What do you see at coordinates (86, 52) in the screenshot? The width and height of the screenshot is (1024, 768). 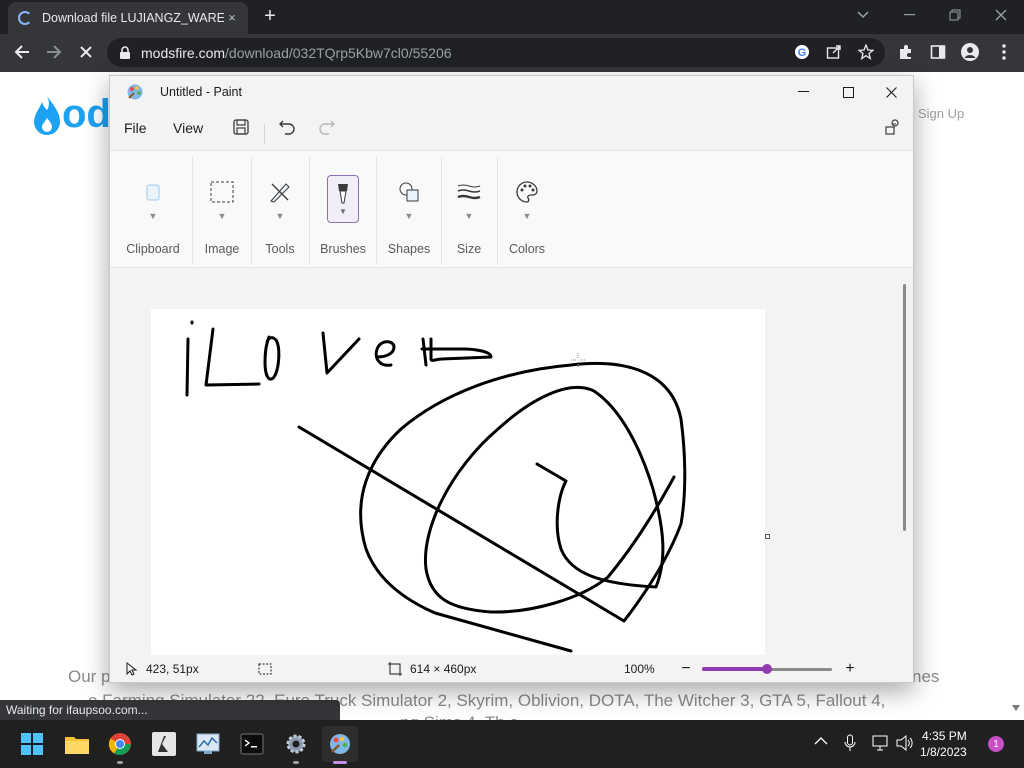 I see `stop-loading-icon` at bounding box center [86, 52].